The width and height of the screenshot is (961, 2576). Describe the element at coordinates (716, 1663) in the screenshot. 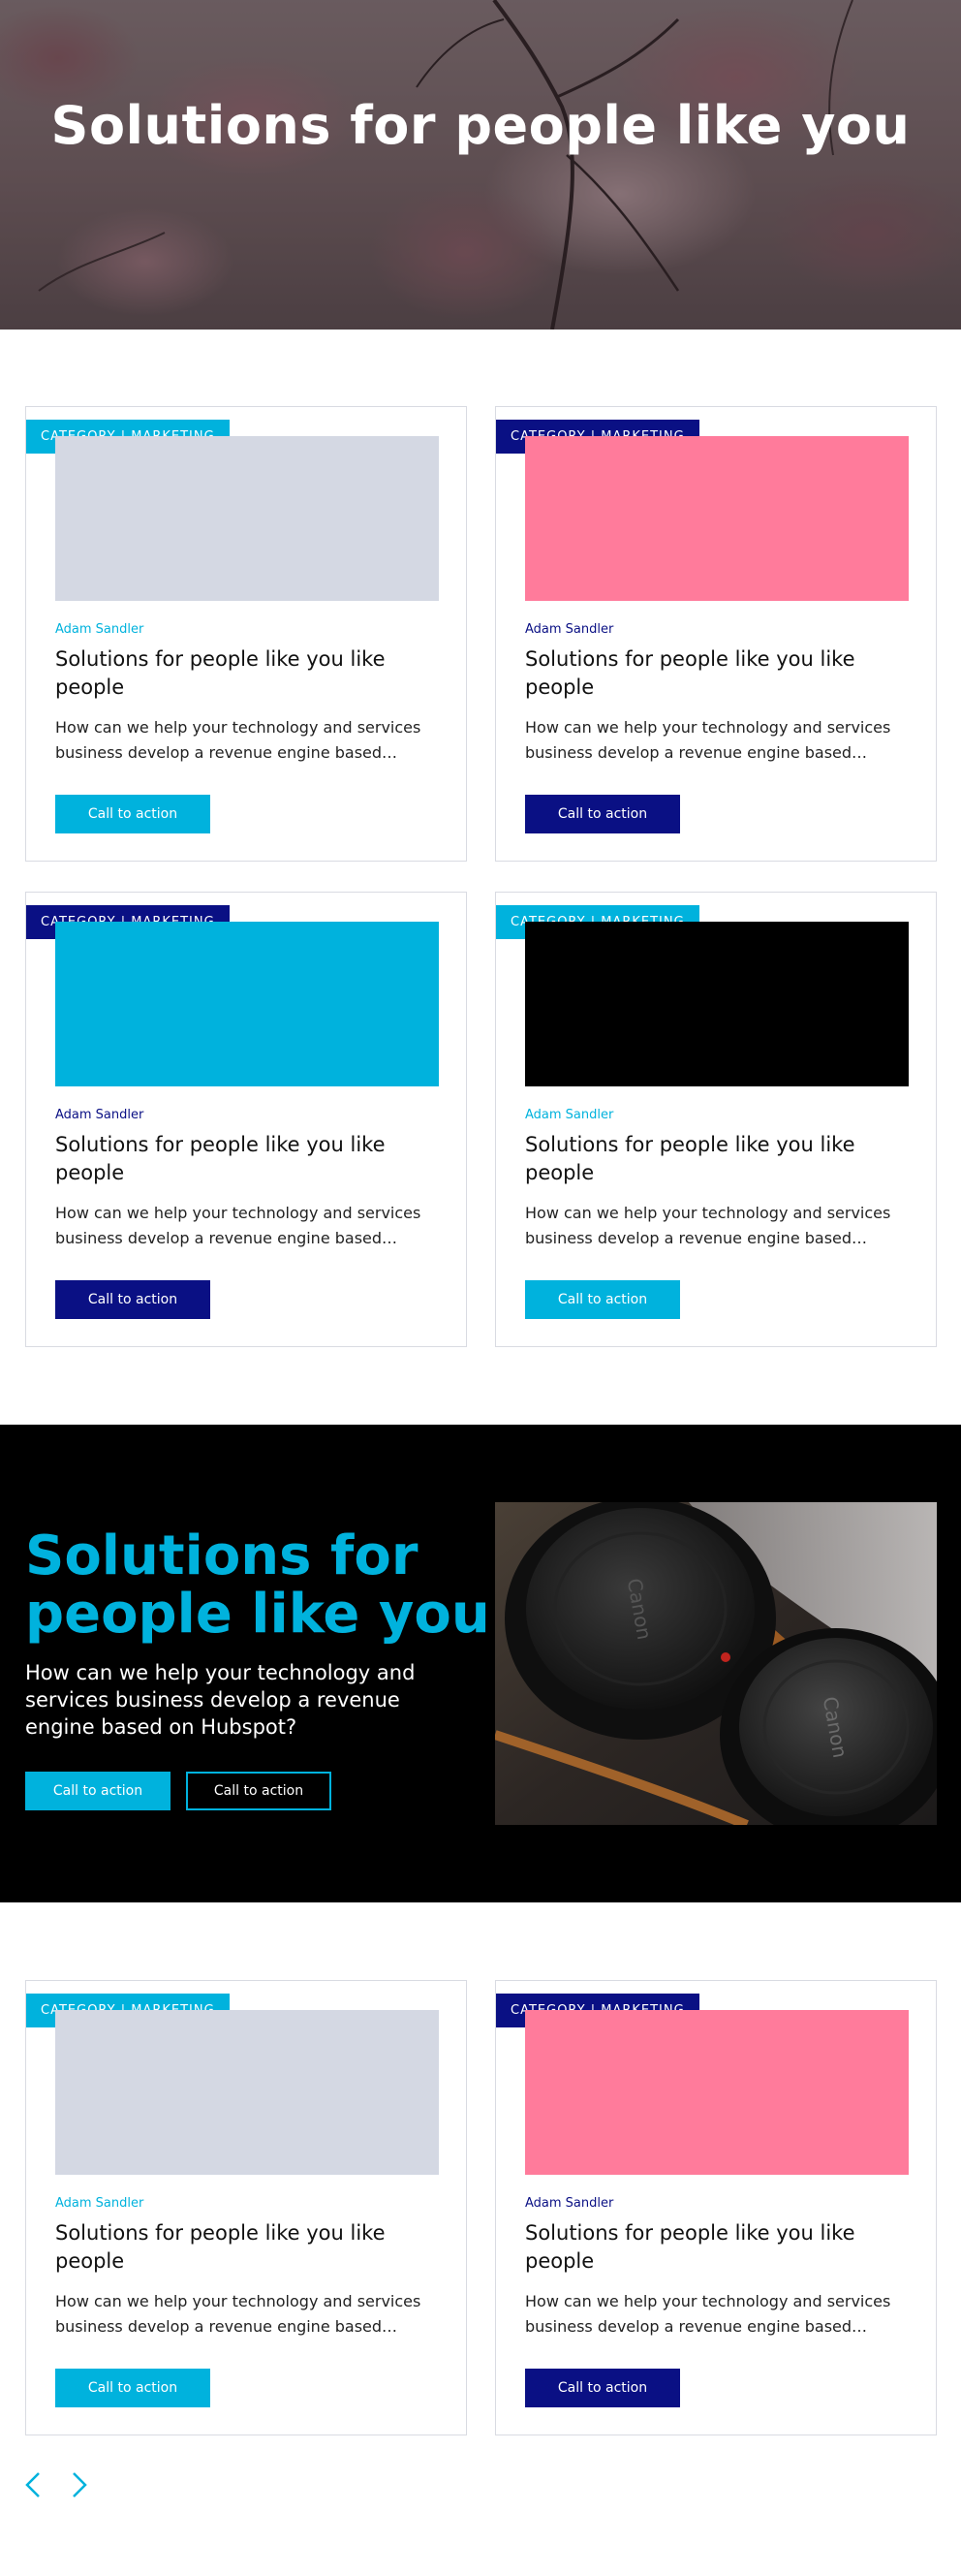

I see `camera-lens-photo: Canon Canon` at that location.